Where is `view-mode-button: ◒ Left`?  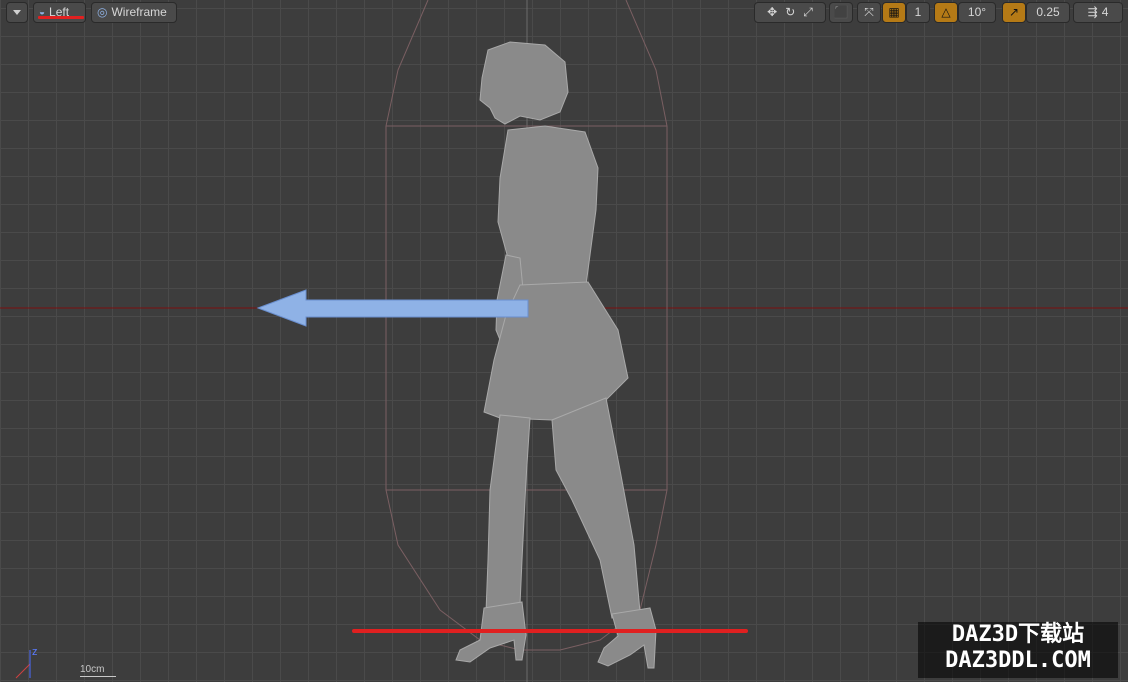 view-mode-button: ◒ Left is located at coordinates (59, 12).